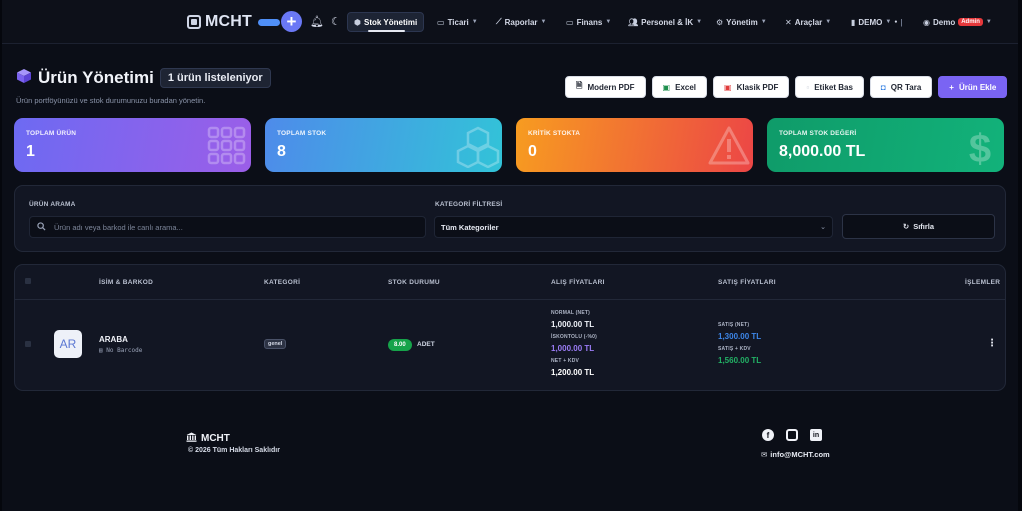  What do you see at coordinates (883, 87) in the screenshot?
I see `camera-icon: ◘` at bounding box center [883, 87].